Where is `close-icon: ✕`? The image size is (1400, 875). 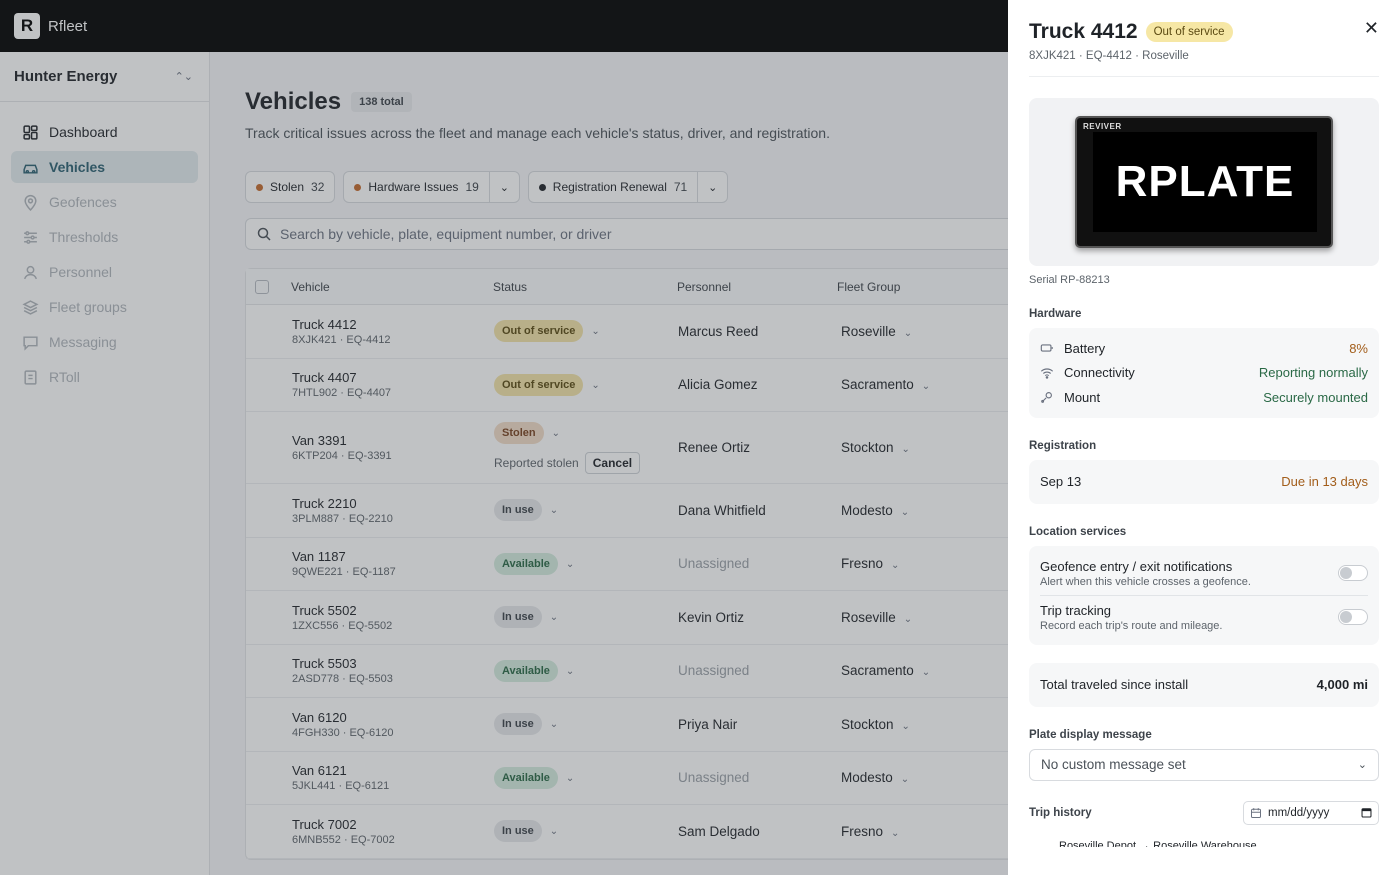
close-icon: ✕ is located at coordinates (1371, 28).